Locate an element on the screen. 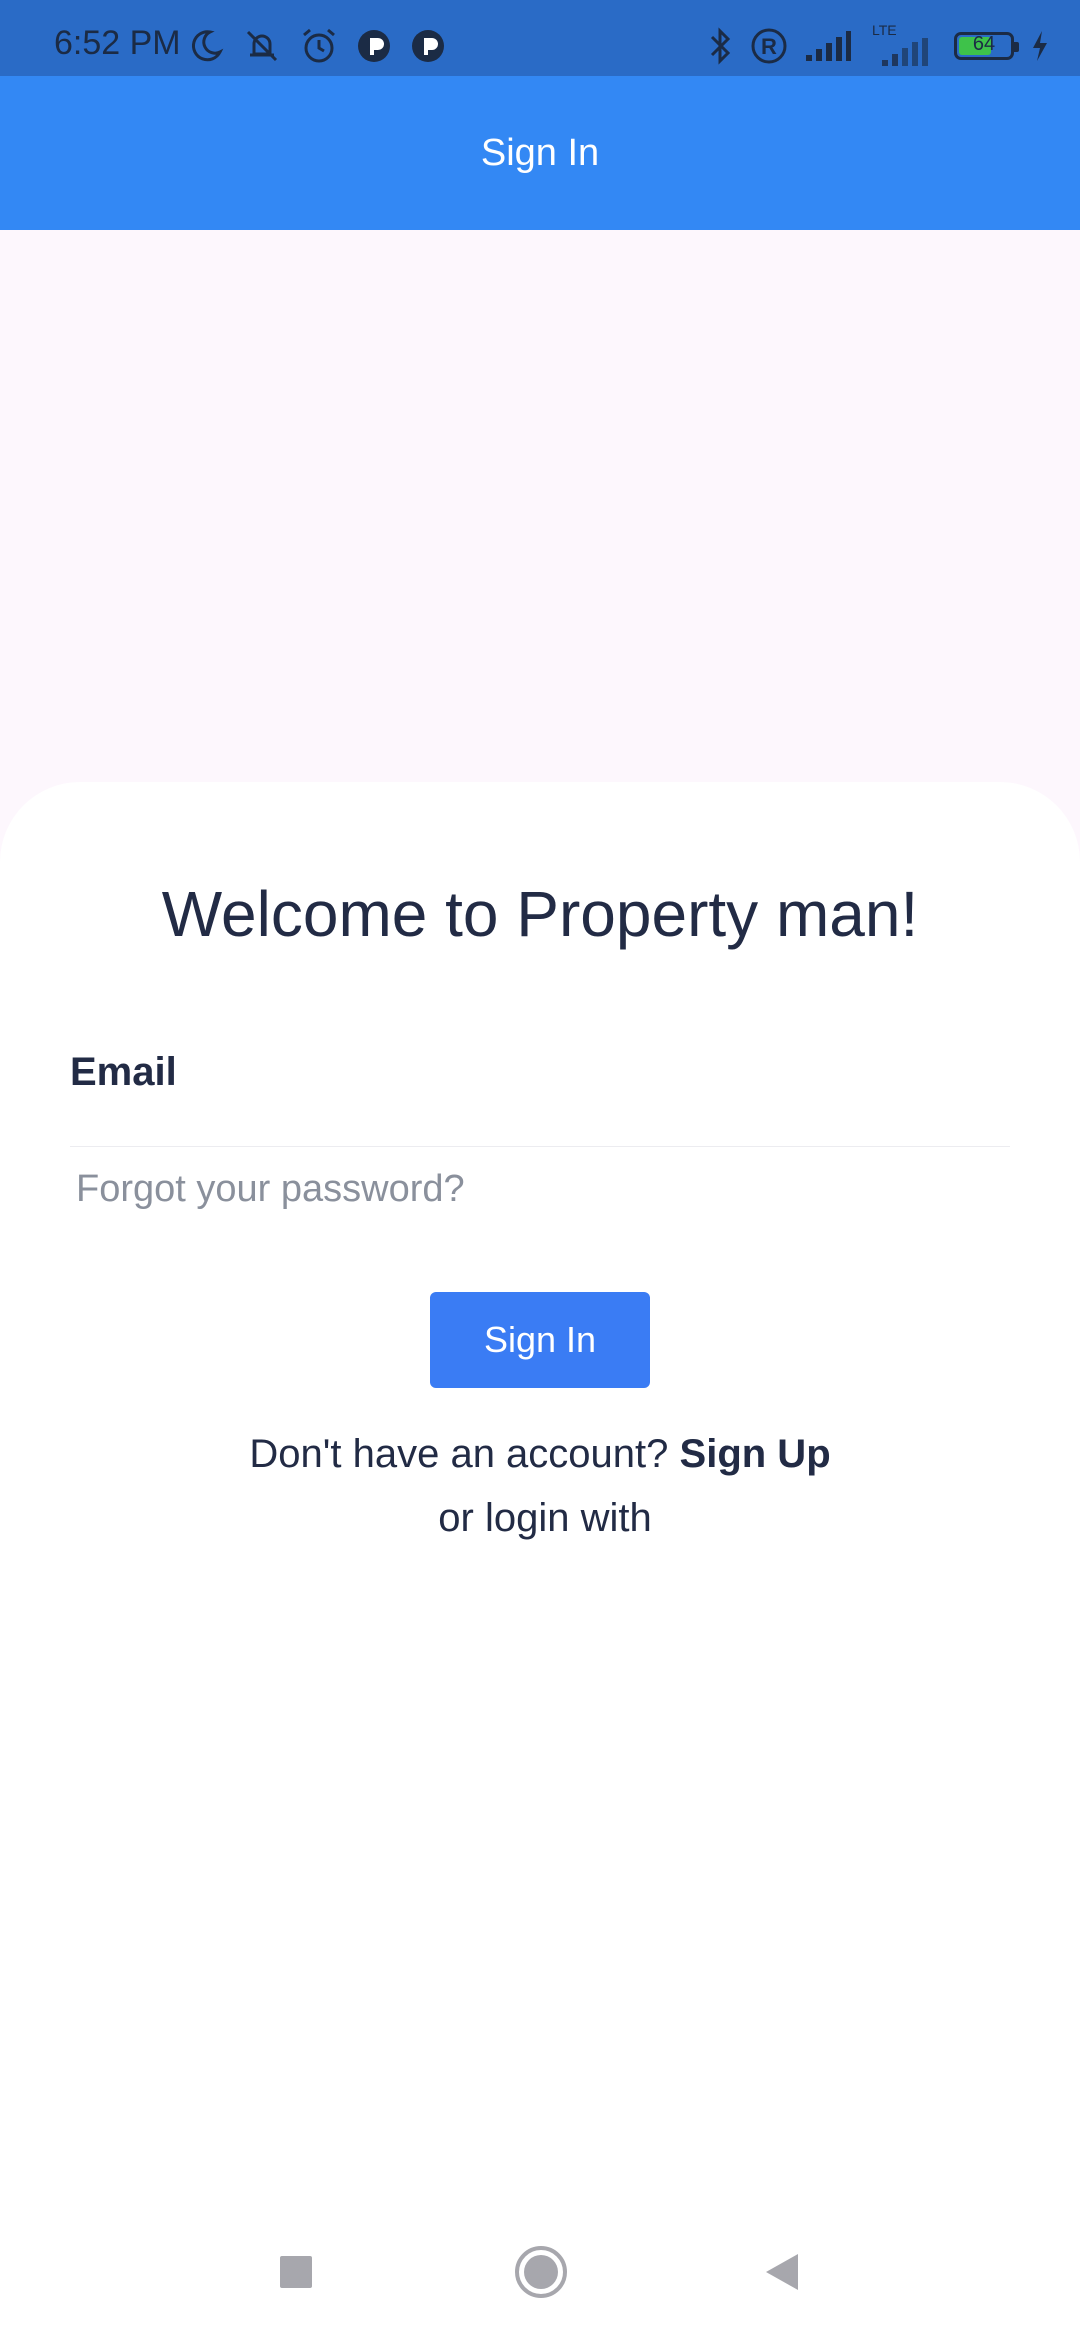 This screenshot has width=1080, height=2340. svg-text: R is located at coordinates (769, 46).